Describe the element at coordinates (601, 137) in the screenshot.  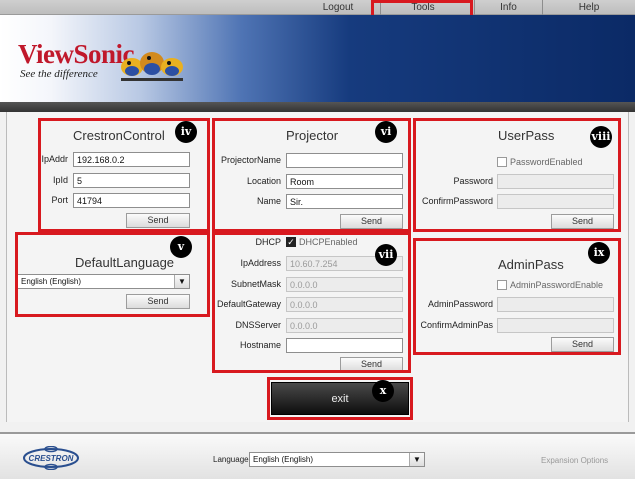
I see `callout-badge-viii: viii` at that location.